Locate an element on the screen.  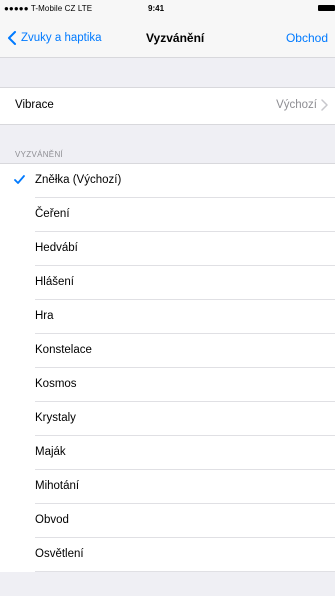
ringtone-row: Mihotání is located at coordinates (167, 487).